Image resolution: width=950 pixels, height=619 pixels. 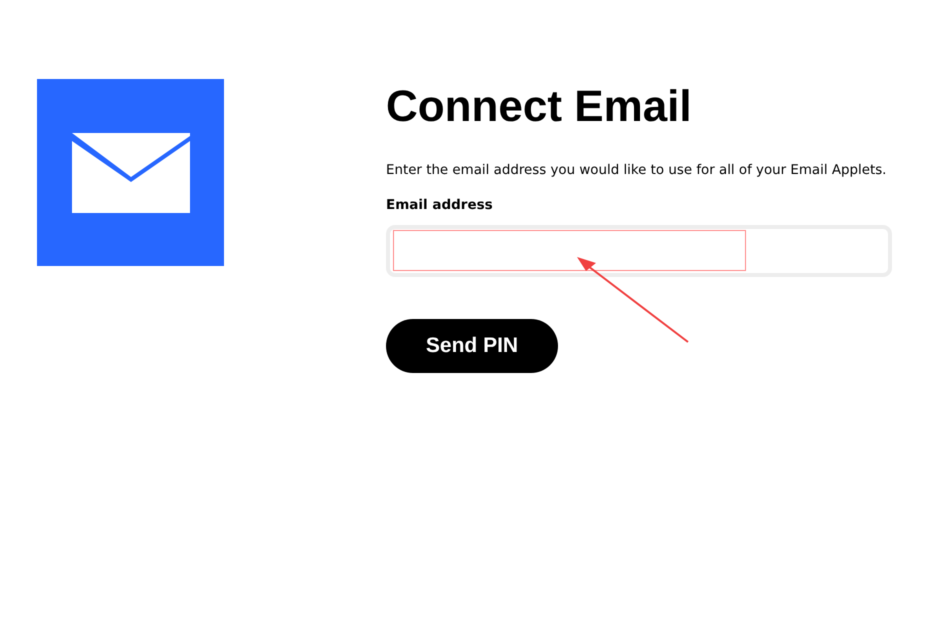 What do you see at coordinates (539, 107) in the screenshot?
I see `page-title: Connect Email` at bounding box center [539, 107].